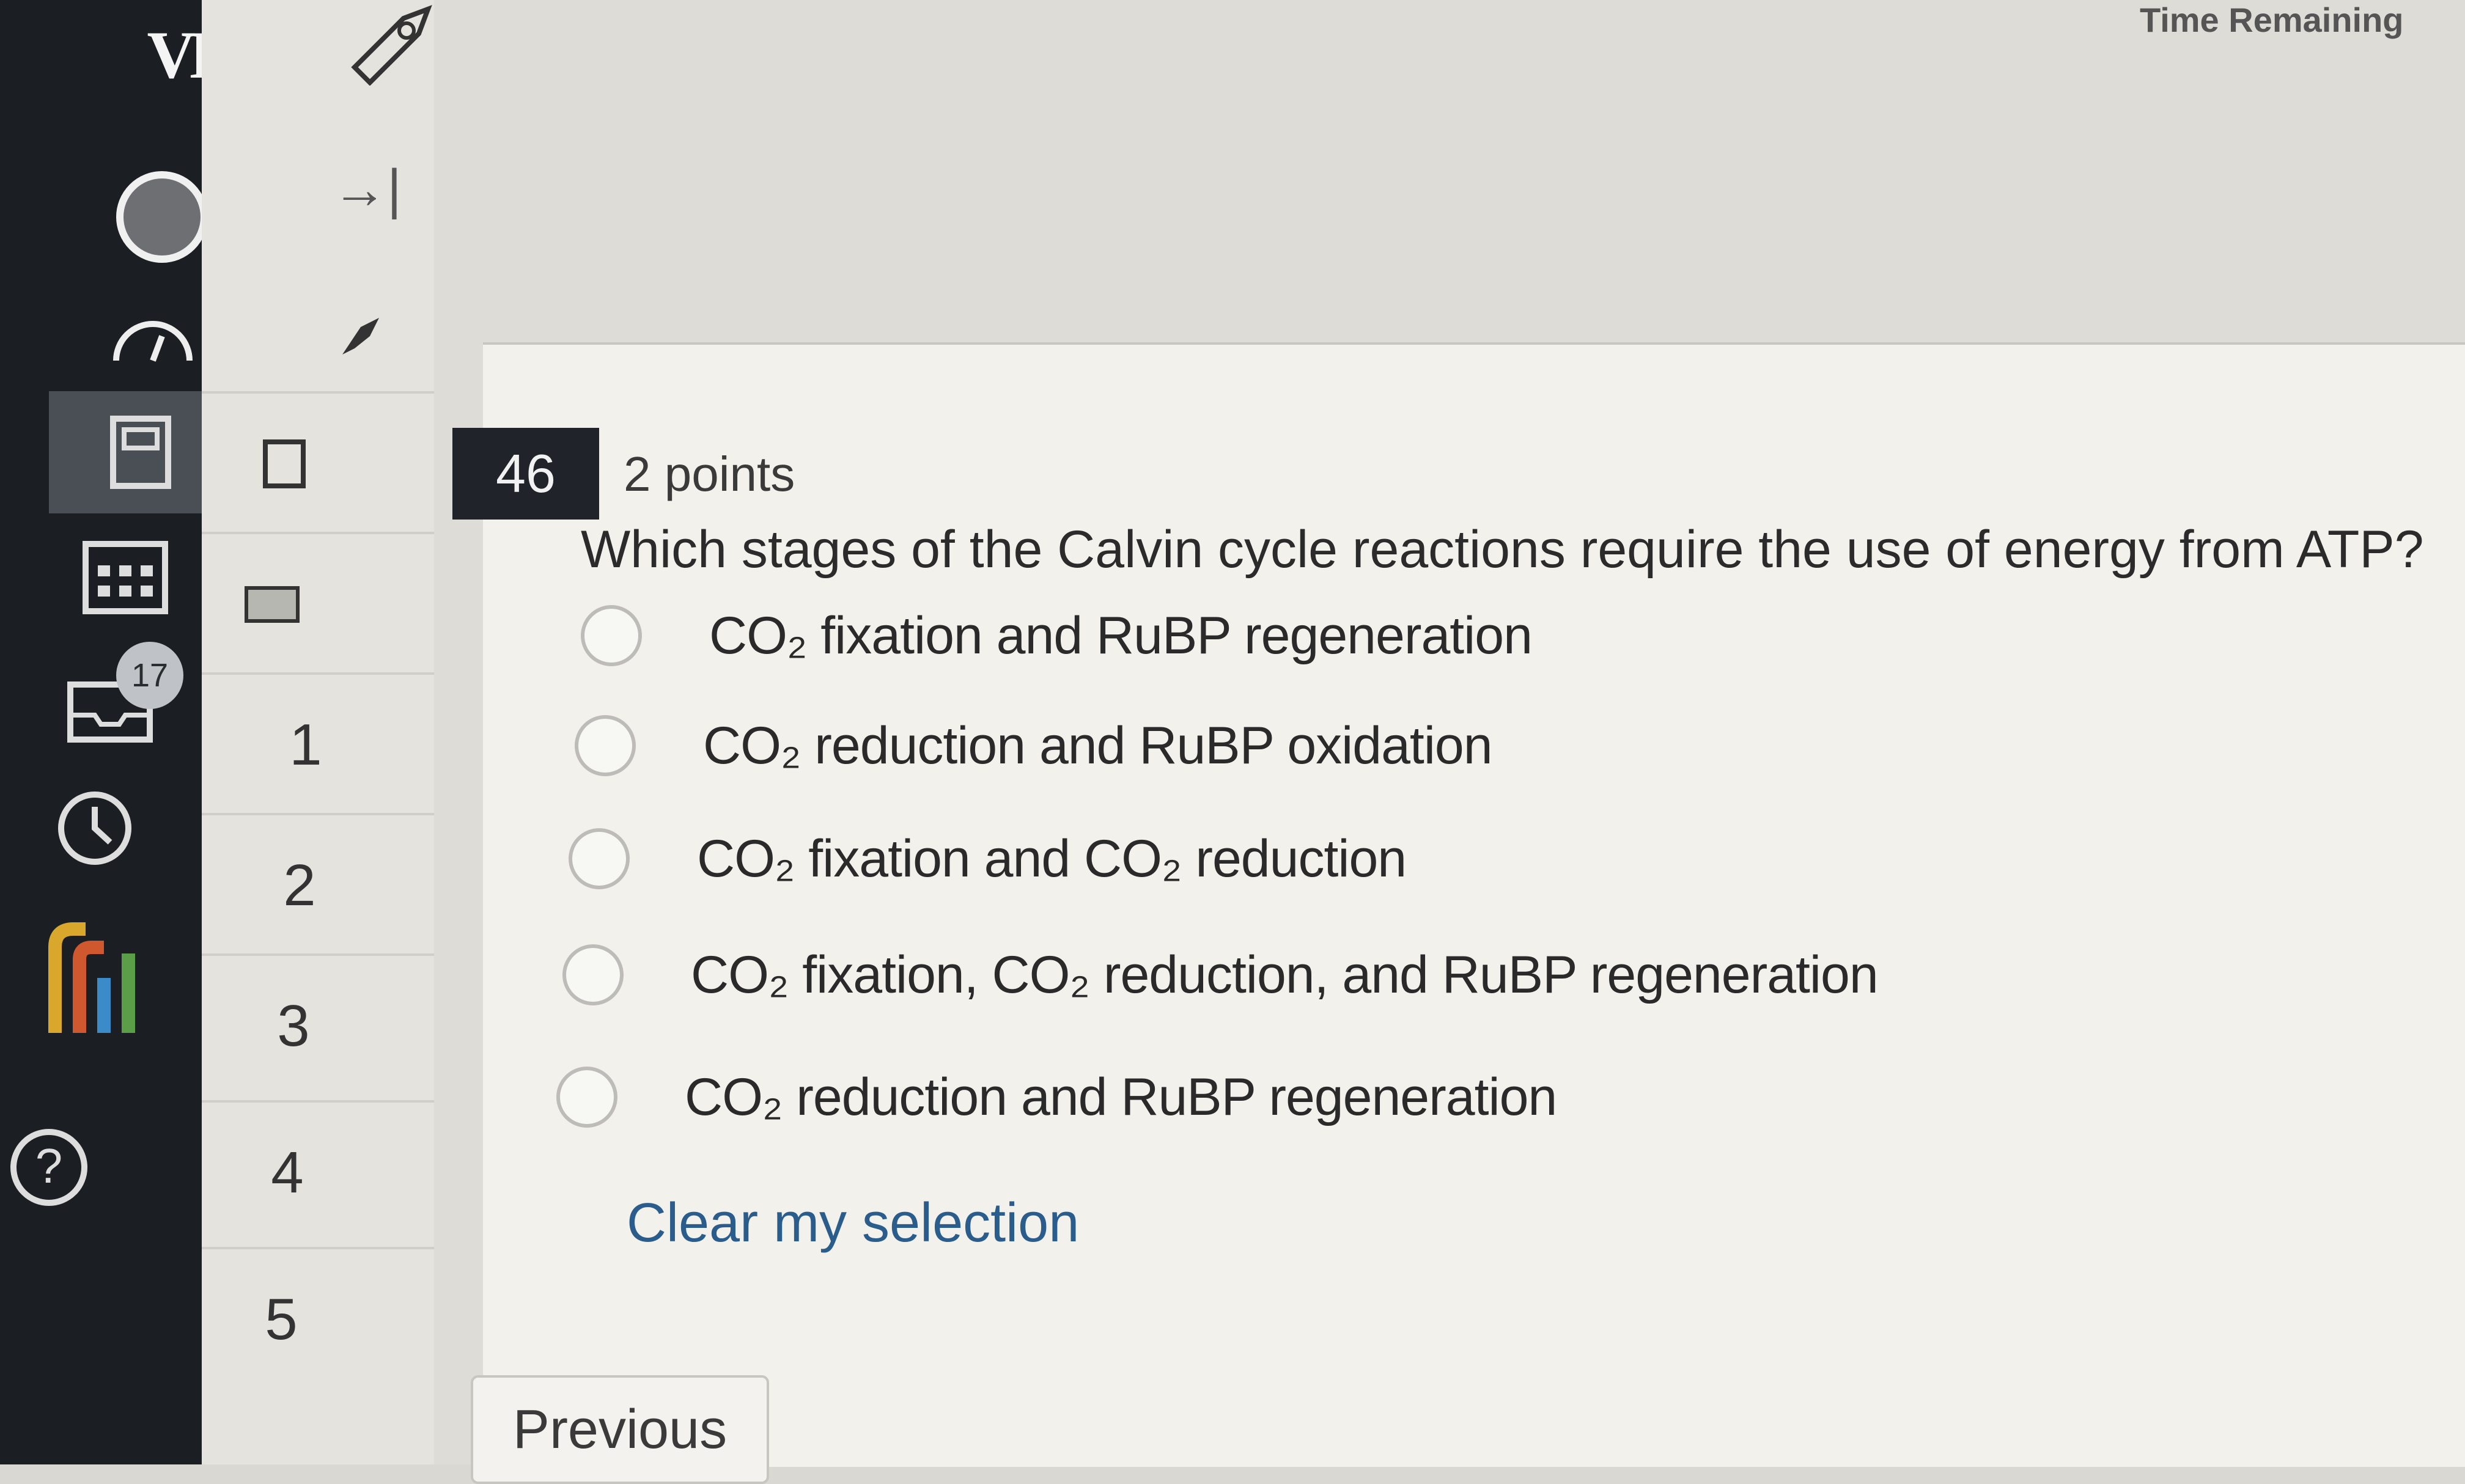 This screenshot has height=1484, width=2465. I want to click on help-icon: ?, so click(49, 1167).